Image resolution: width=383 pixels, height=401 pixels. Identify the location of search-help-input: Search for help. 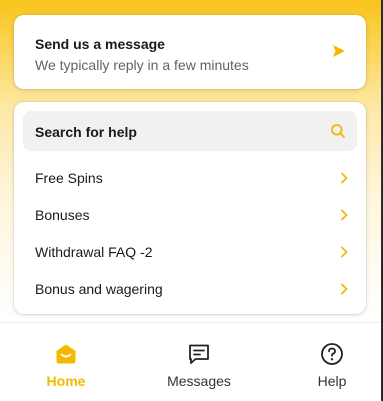
(190, 131).